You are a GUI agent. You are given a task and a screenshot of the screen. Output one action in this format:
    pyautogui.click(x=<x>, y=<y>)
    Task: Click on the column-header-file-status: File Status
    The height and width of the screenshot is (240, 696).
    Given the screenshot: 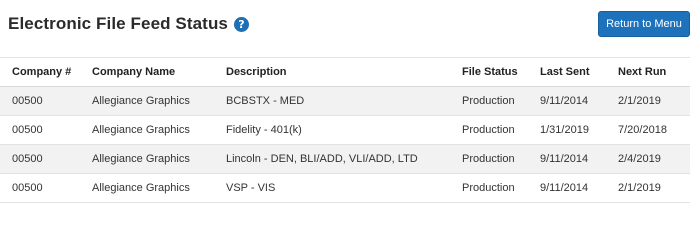 What is the action you would take?
    pyautogui.click(x=489, y=72)
    